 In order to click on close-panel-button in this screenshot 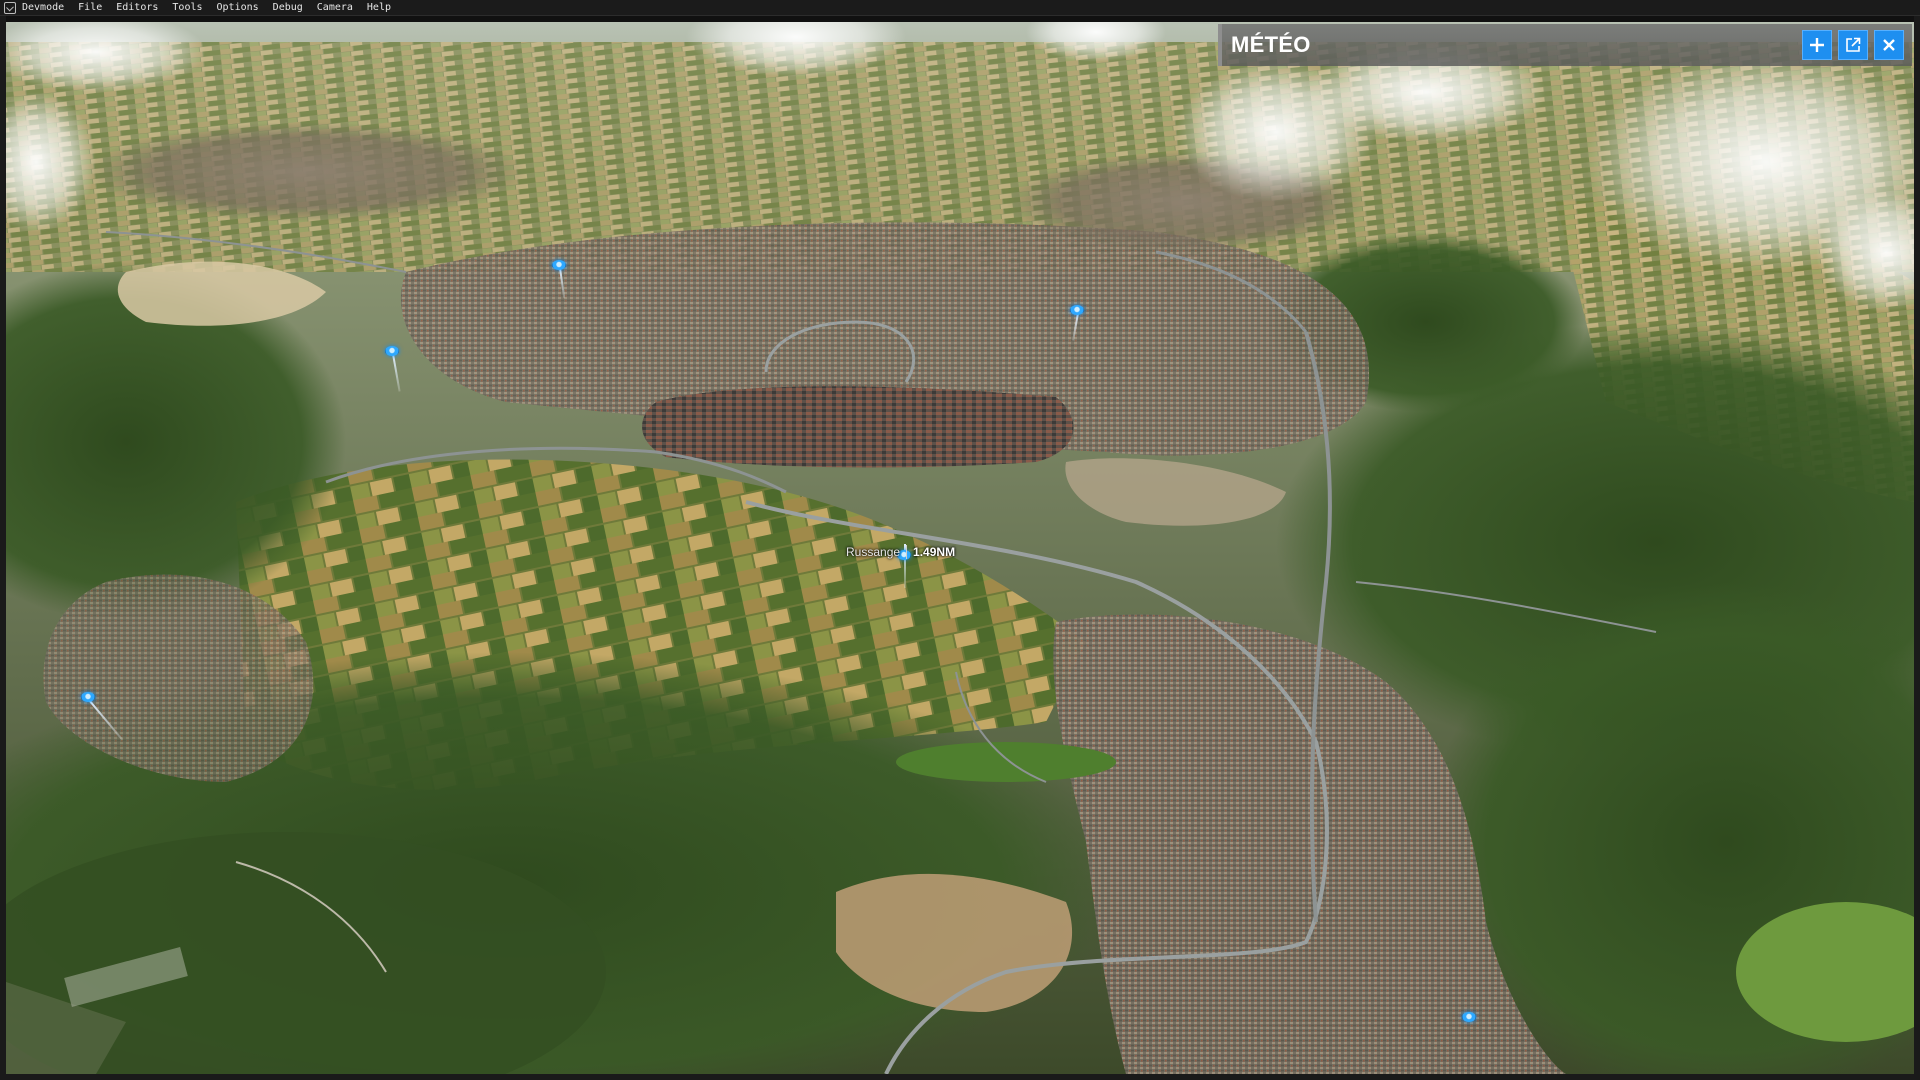, I will do `click(1889, 45)`.